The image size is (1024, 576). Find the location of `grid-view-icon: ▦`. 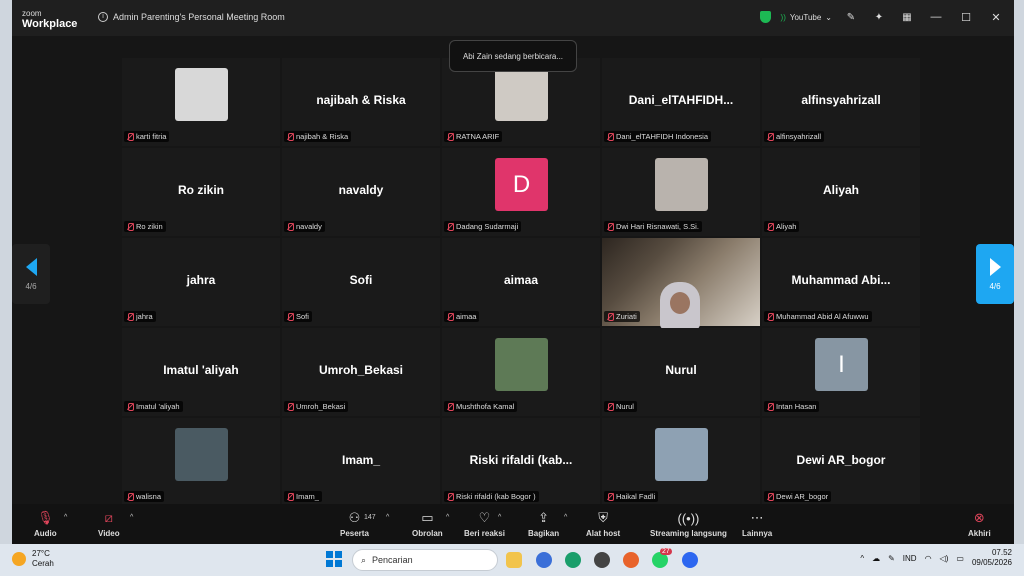

grid-view-icon: ▦ is located at coordinates (907, 17).